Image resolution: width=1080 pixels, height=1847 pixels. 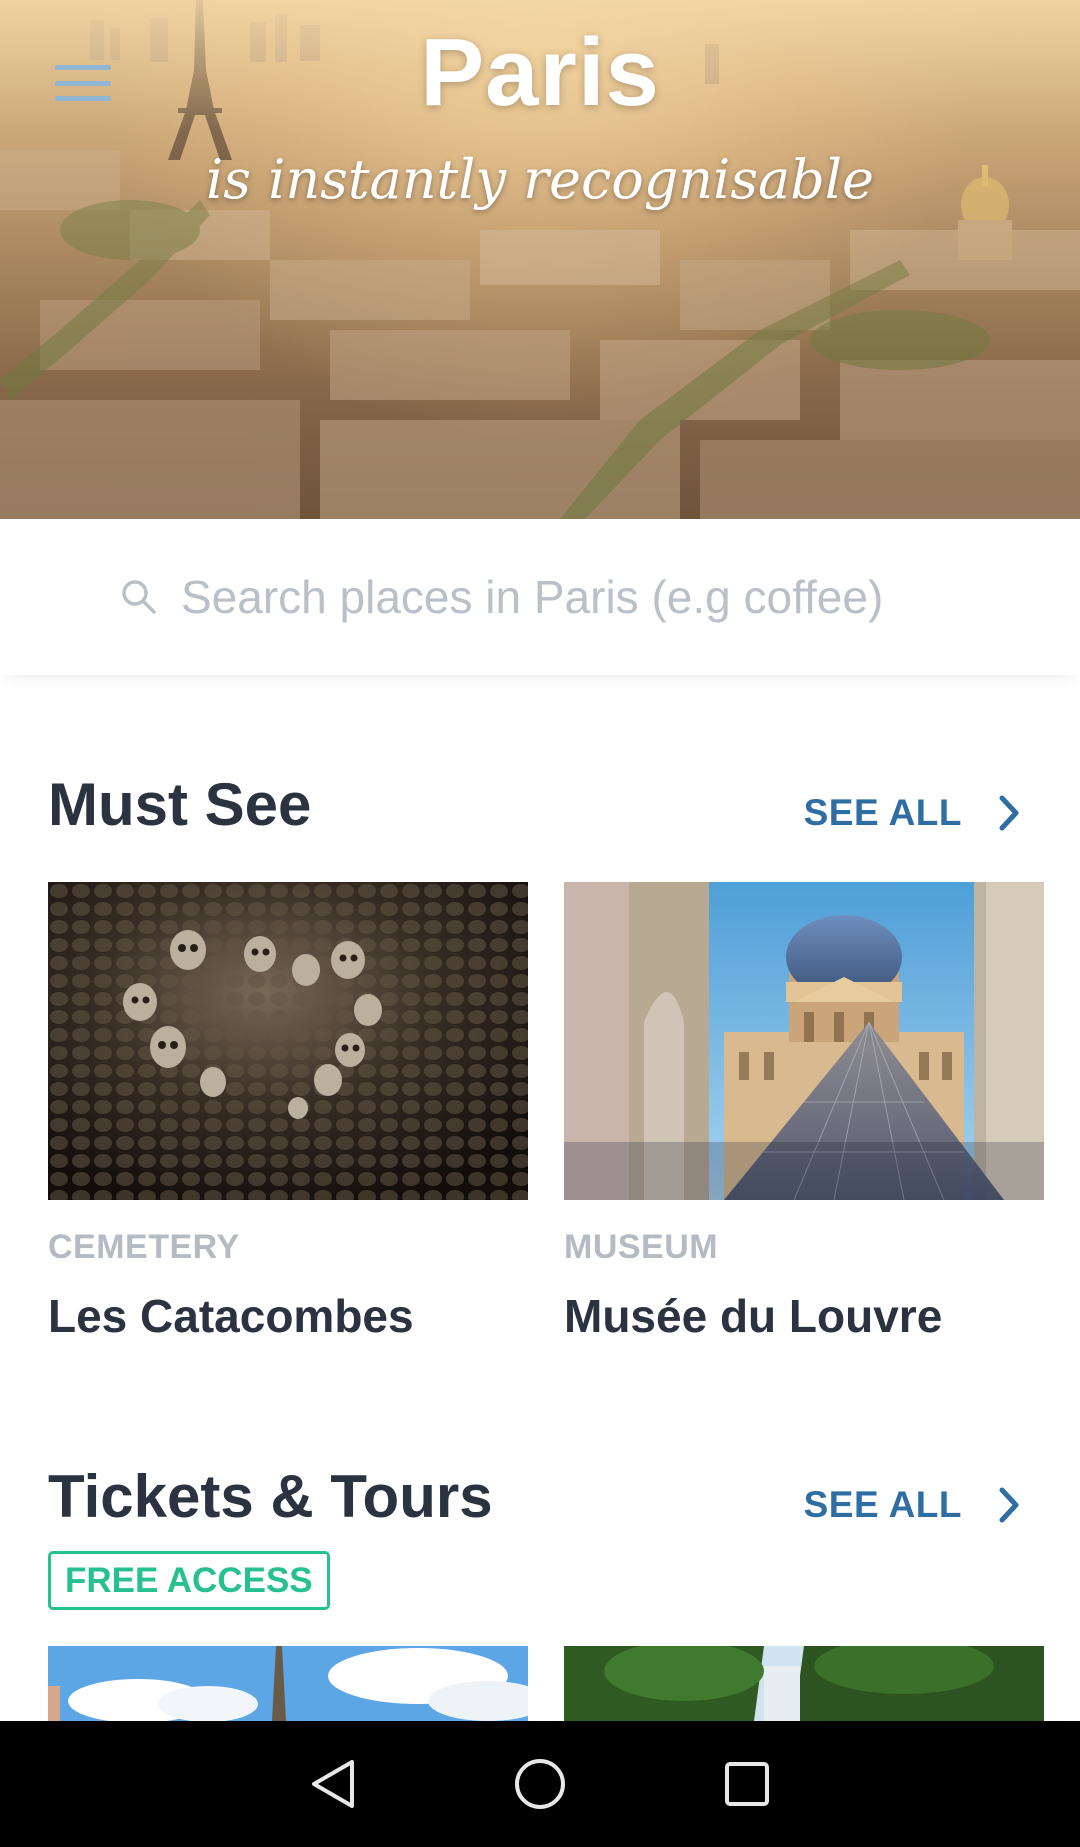 What do you see at coordinates (139, 597) in the screenshot?
I see `search-icon` at bounding box center [139, 597].